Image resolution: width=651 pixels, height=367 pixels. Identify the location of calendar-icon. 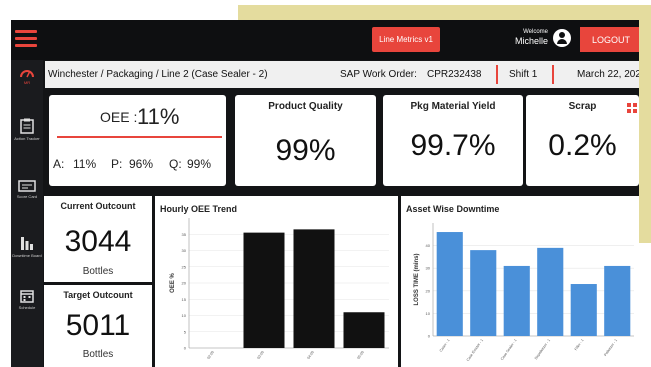
(27, 296).